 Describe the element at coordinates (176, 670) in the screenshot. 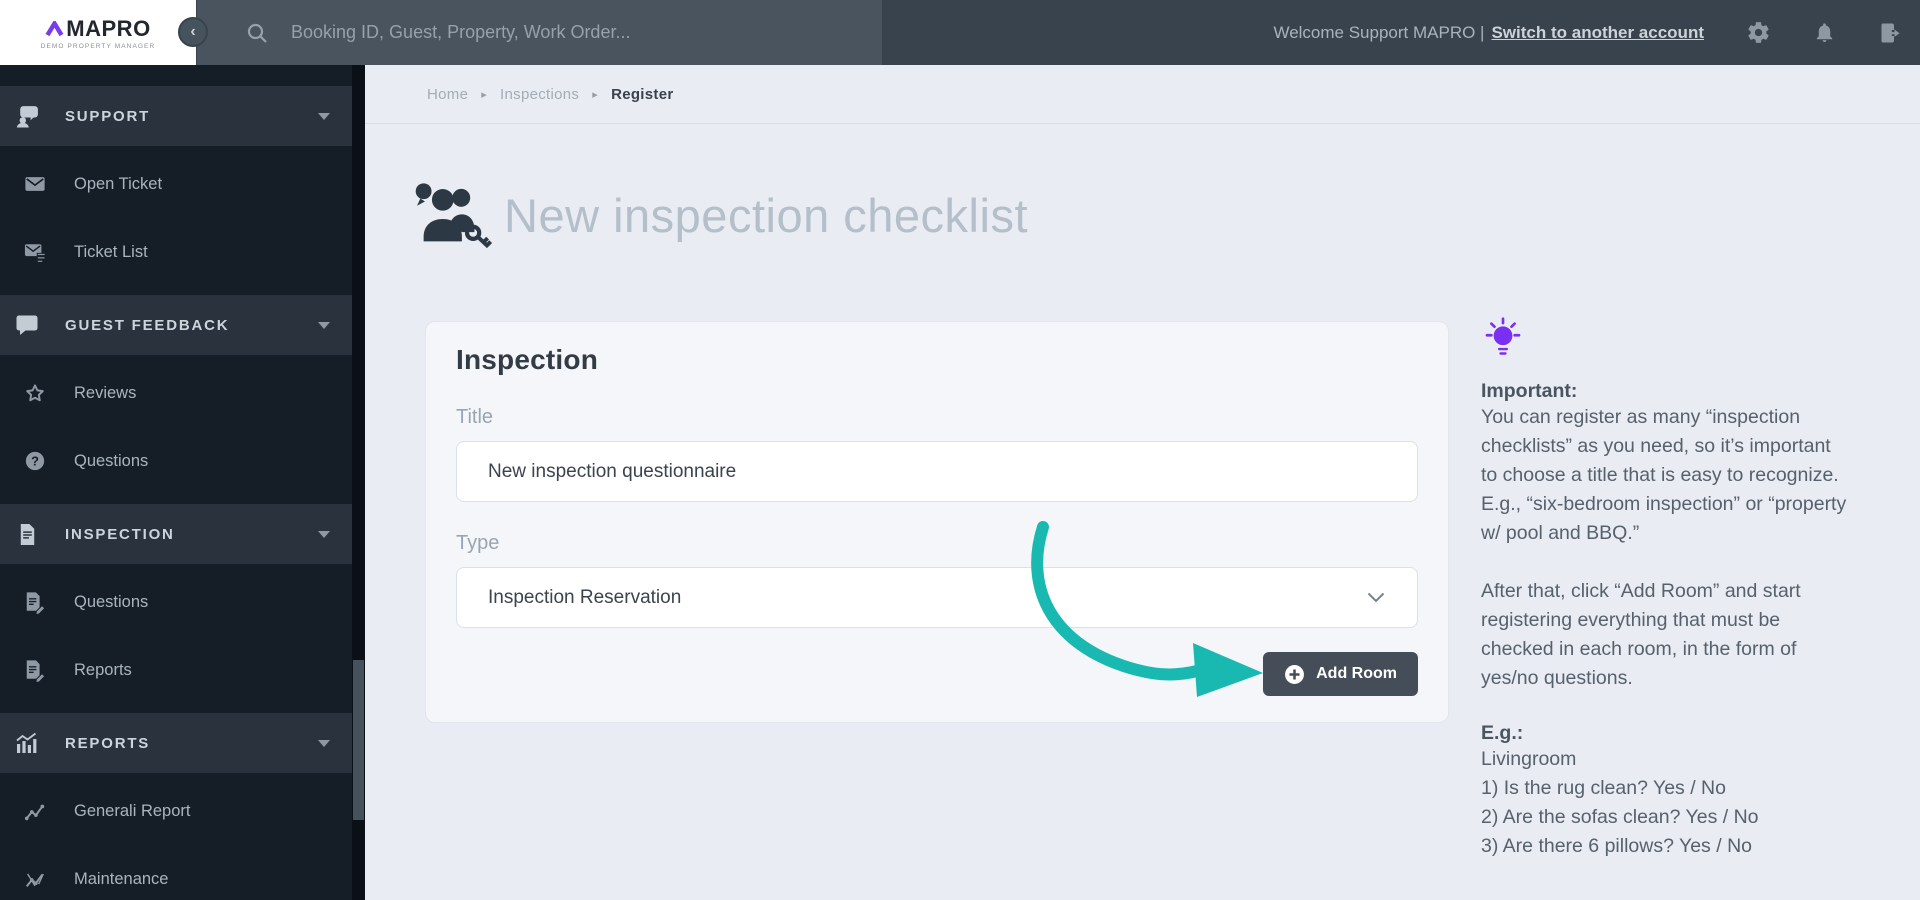

I see `sidebar-item-inspection-reports: Reports` at that location.